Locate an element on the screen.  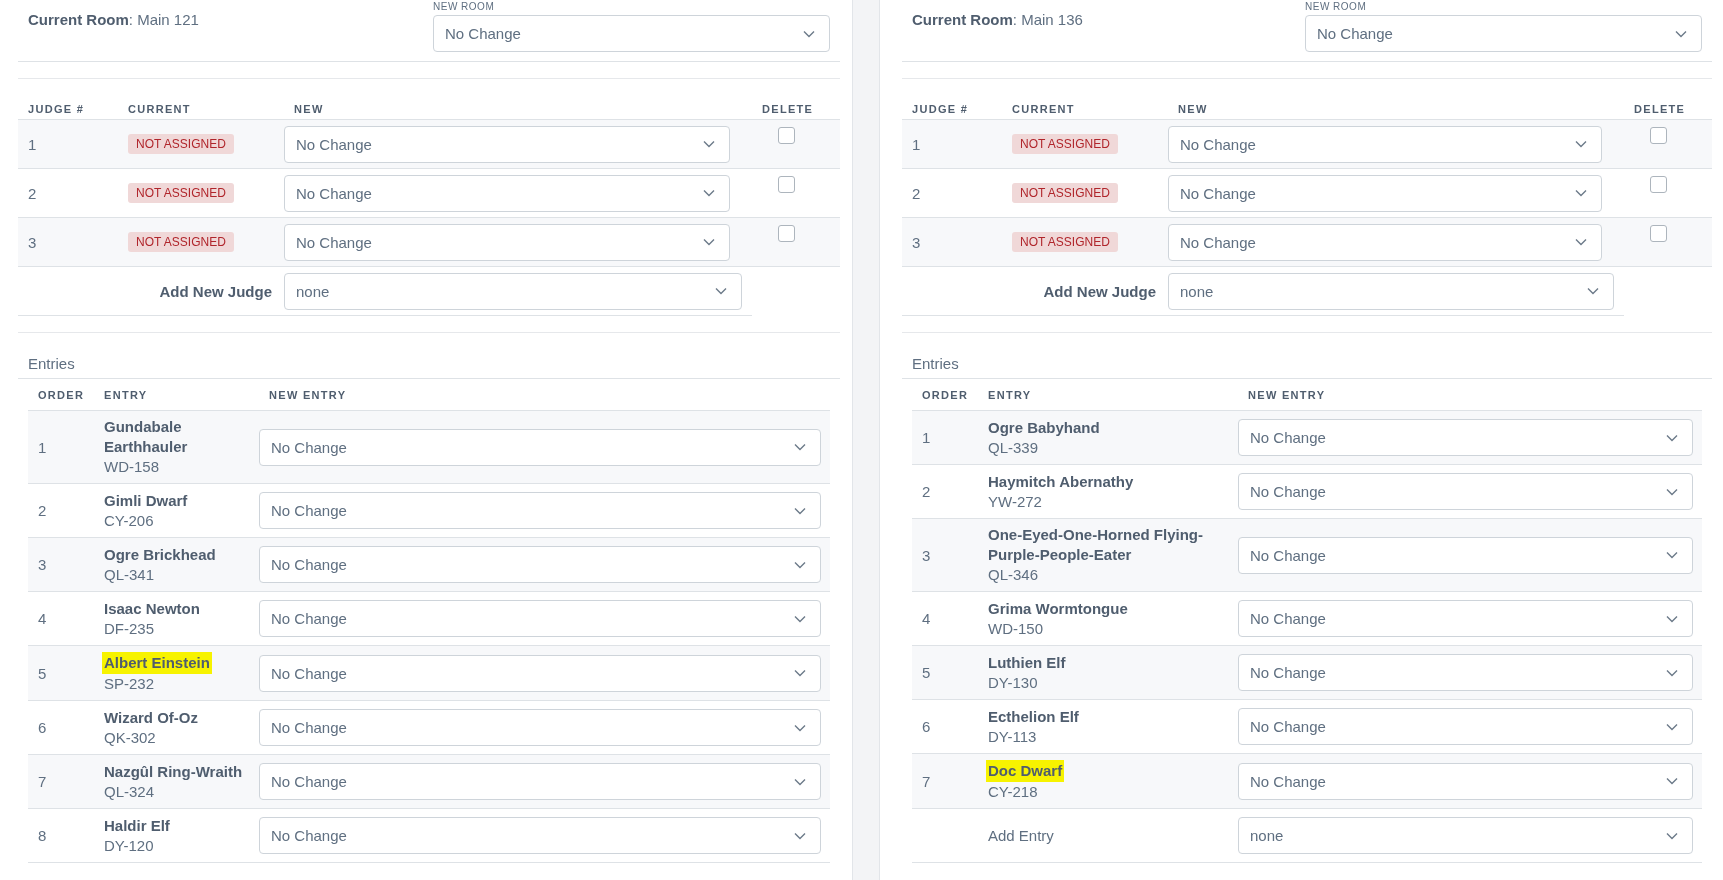
entry-code: QK-302 is located at coordinates (130, 737).